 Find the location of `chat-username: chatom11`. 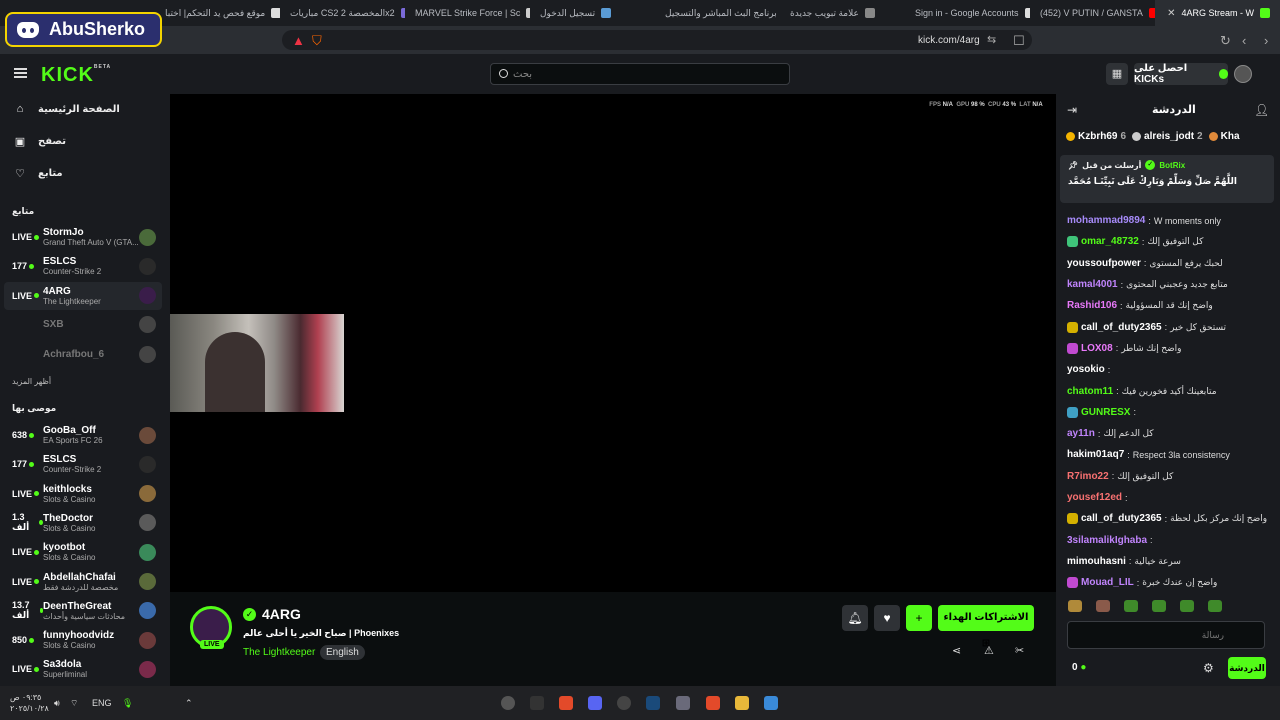

chat-username: chatom11 is located at coordinates (1090, 391).